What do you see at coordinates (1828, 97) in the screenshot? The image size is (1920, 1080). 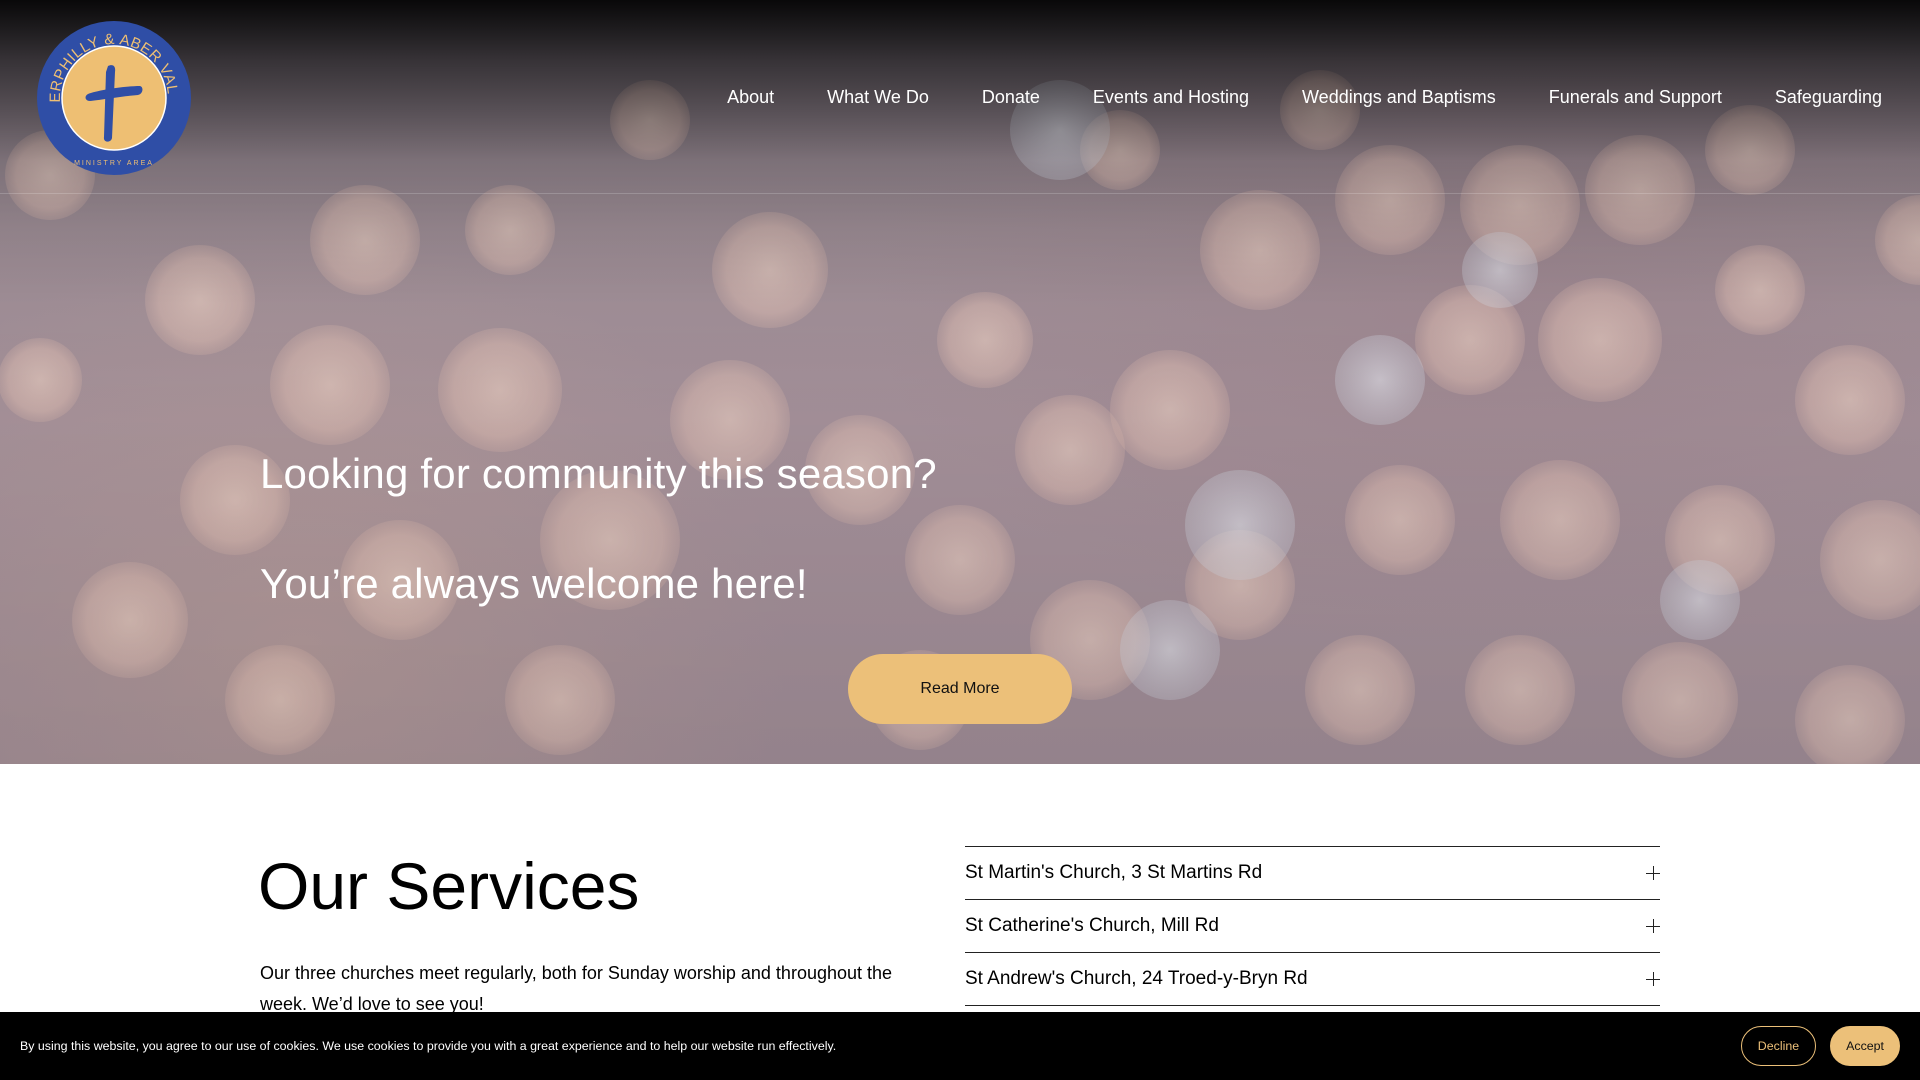 I see `nav-safeguarding: Safeguarding` at bounding box center [1828, 97].